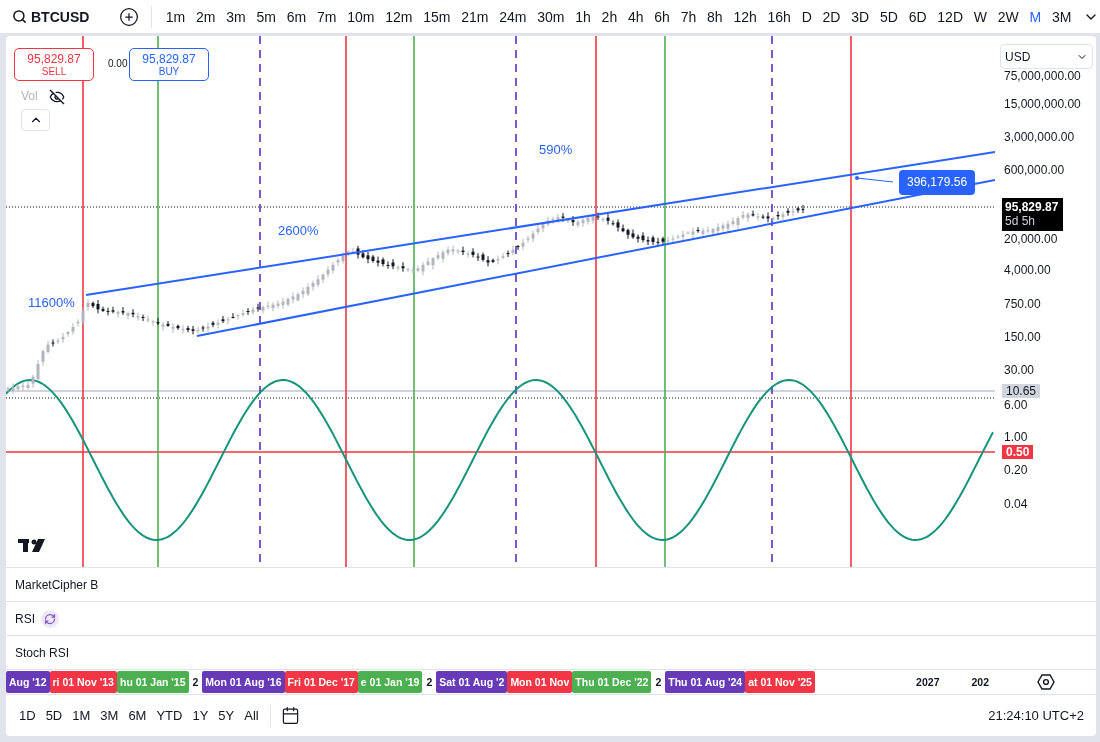  Describe the element at coordinates (29, 96) in the screenshot. I see `volume-label: Vol` at that location.